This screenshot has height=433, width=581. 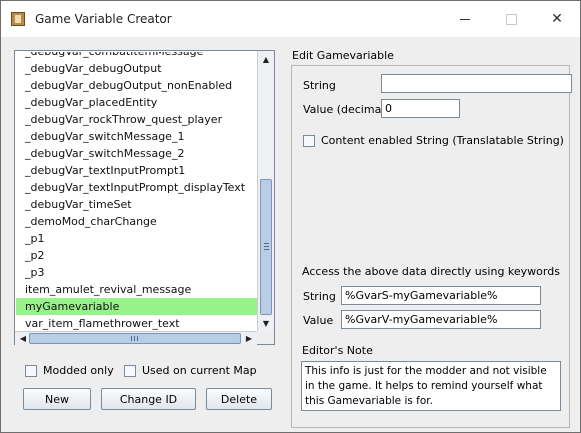 What do you see at coordinates (137, 170) in the screenshot?
I see `list-item: _debugVar_textInputPrompt1` at bounding box center [137, 170].